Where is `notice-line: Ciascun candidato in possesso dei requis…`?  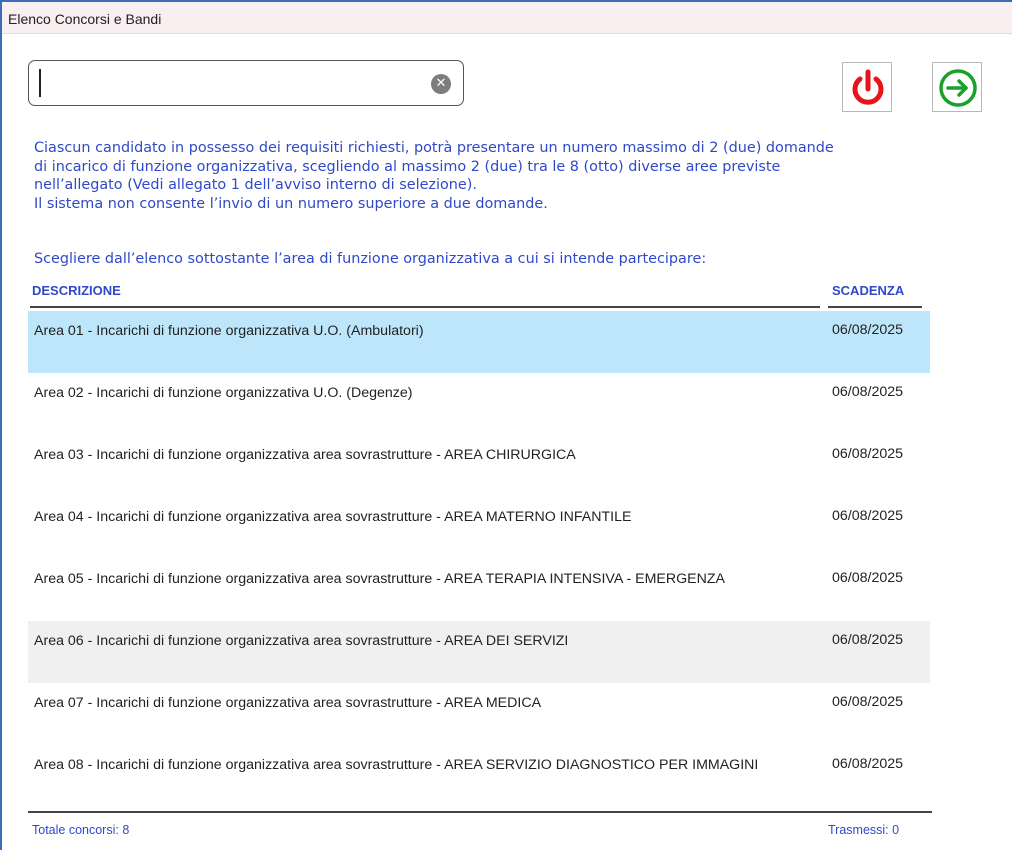 notice-line: Ciascun candidato in possesso dei requis… is located at coordinates (434, 148).